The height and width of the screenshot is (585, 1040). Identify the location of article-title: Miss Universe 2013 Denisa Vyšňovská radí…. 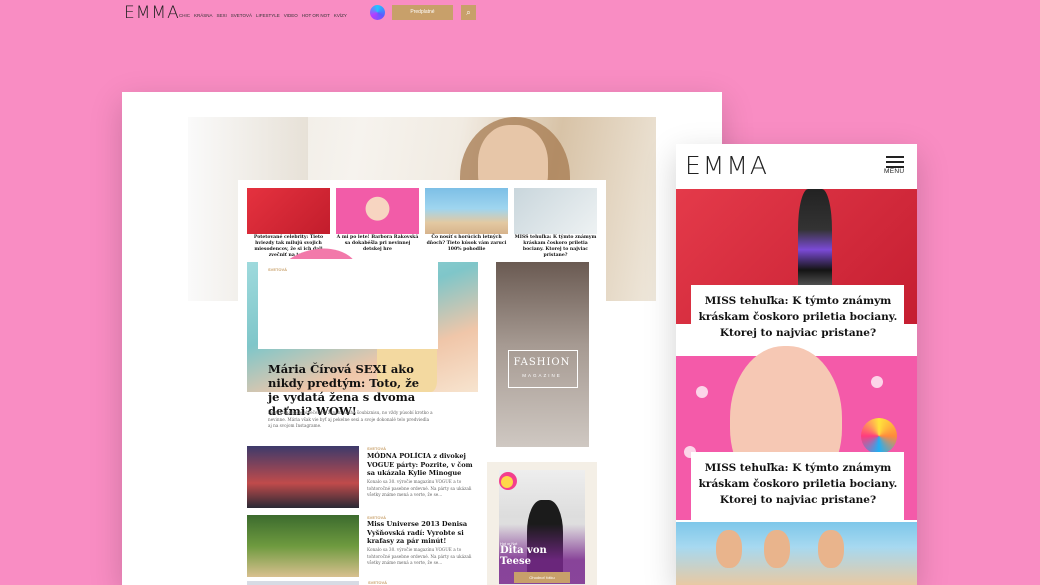
(422, 533).